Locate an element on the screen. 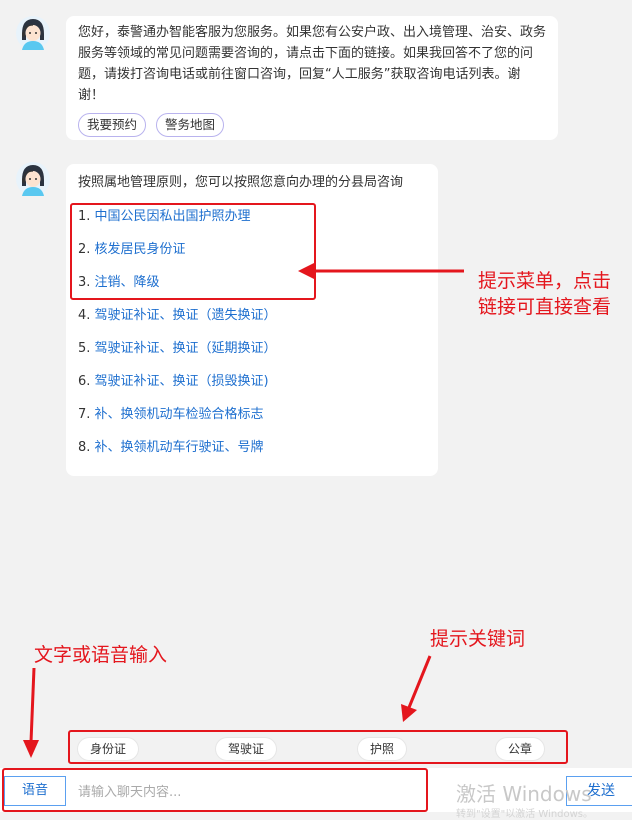 Image resolution: width=632 pixels, height=820 pixels. activation-watermark-subtext: 转到"设置"以激活 Windows。 is located at coordinates (525, 814).